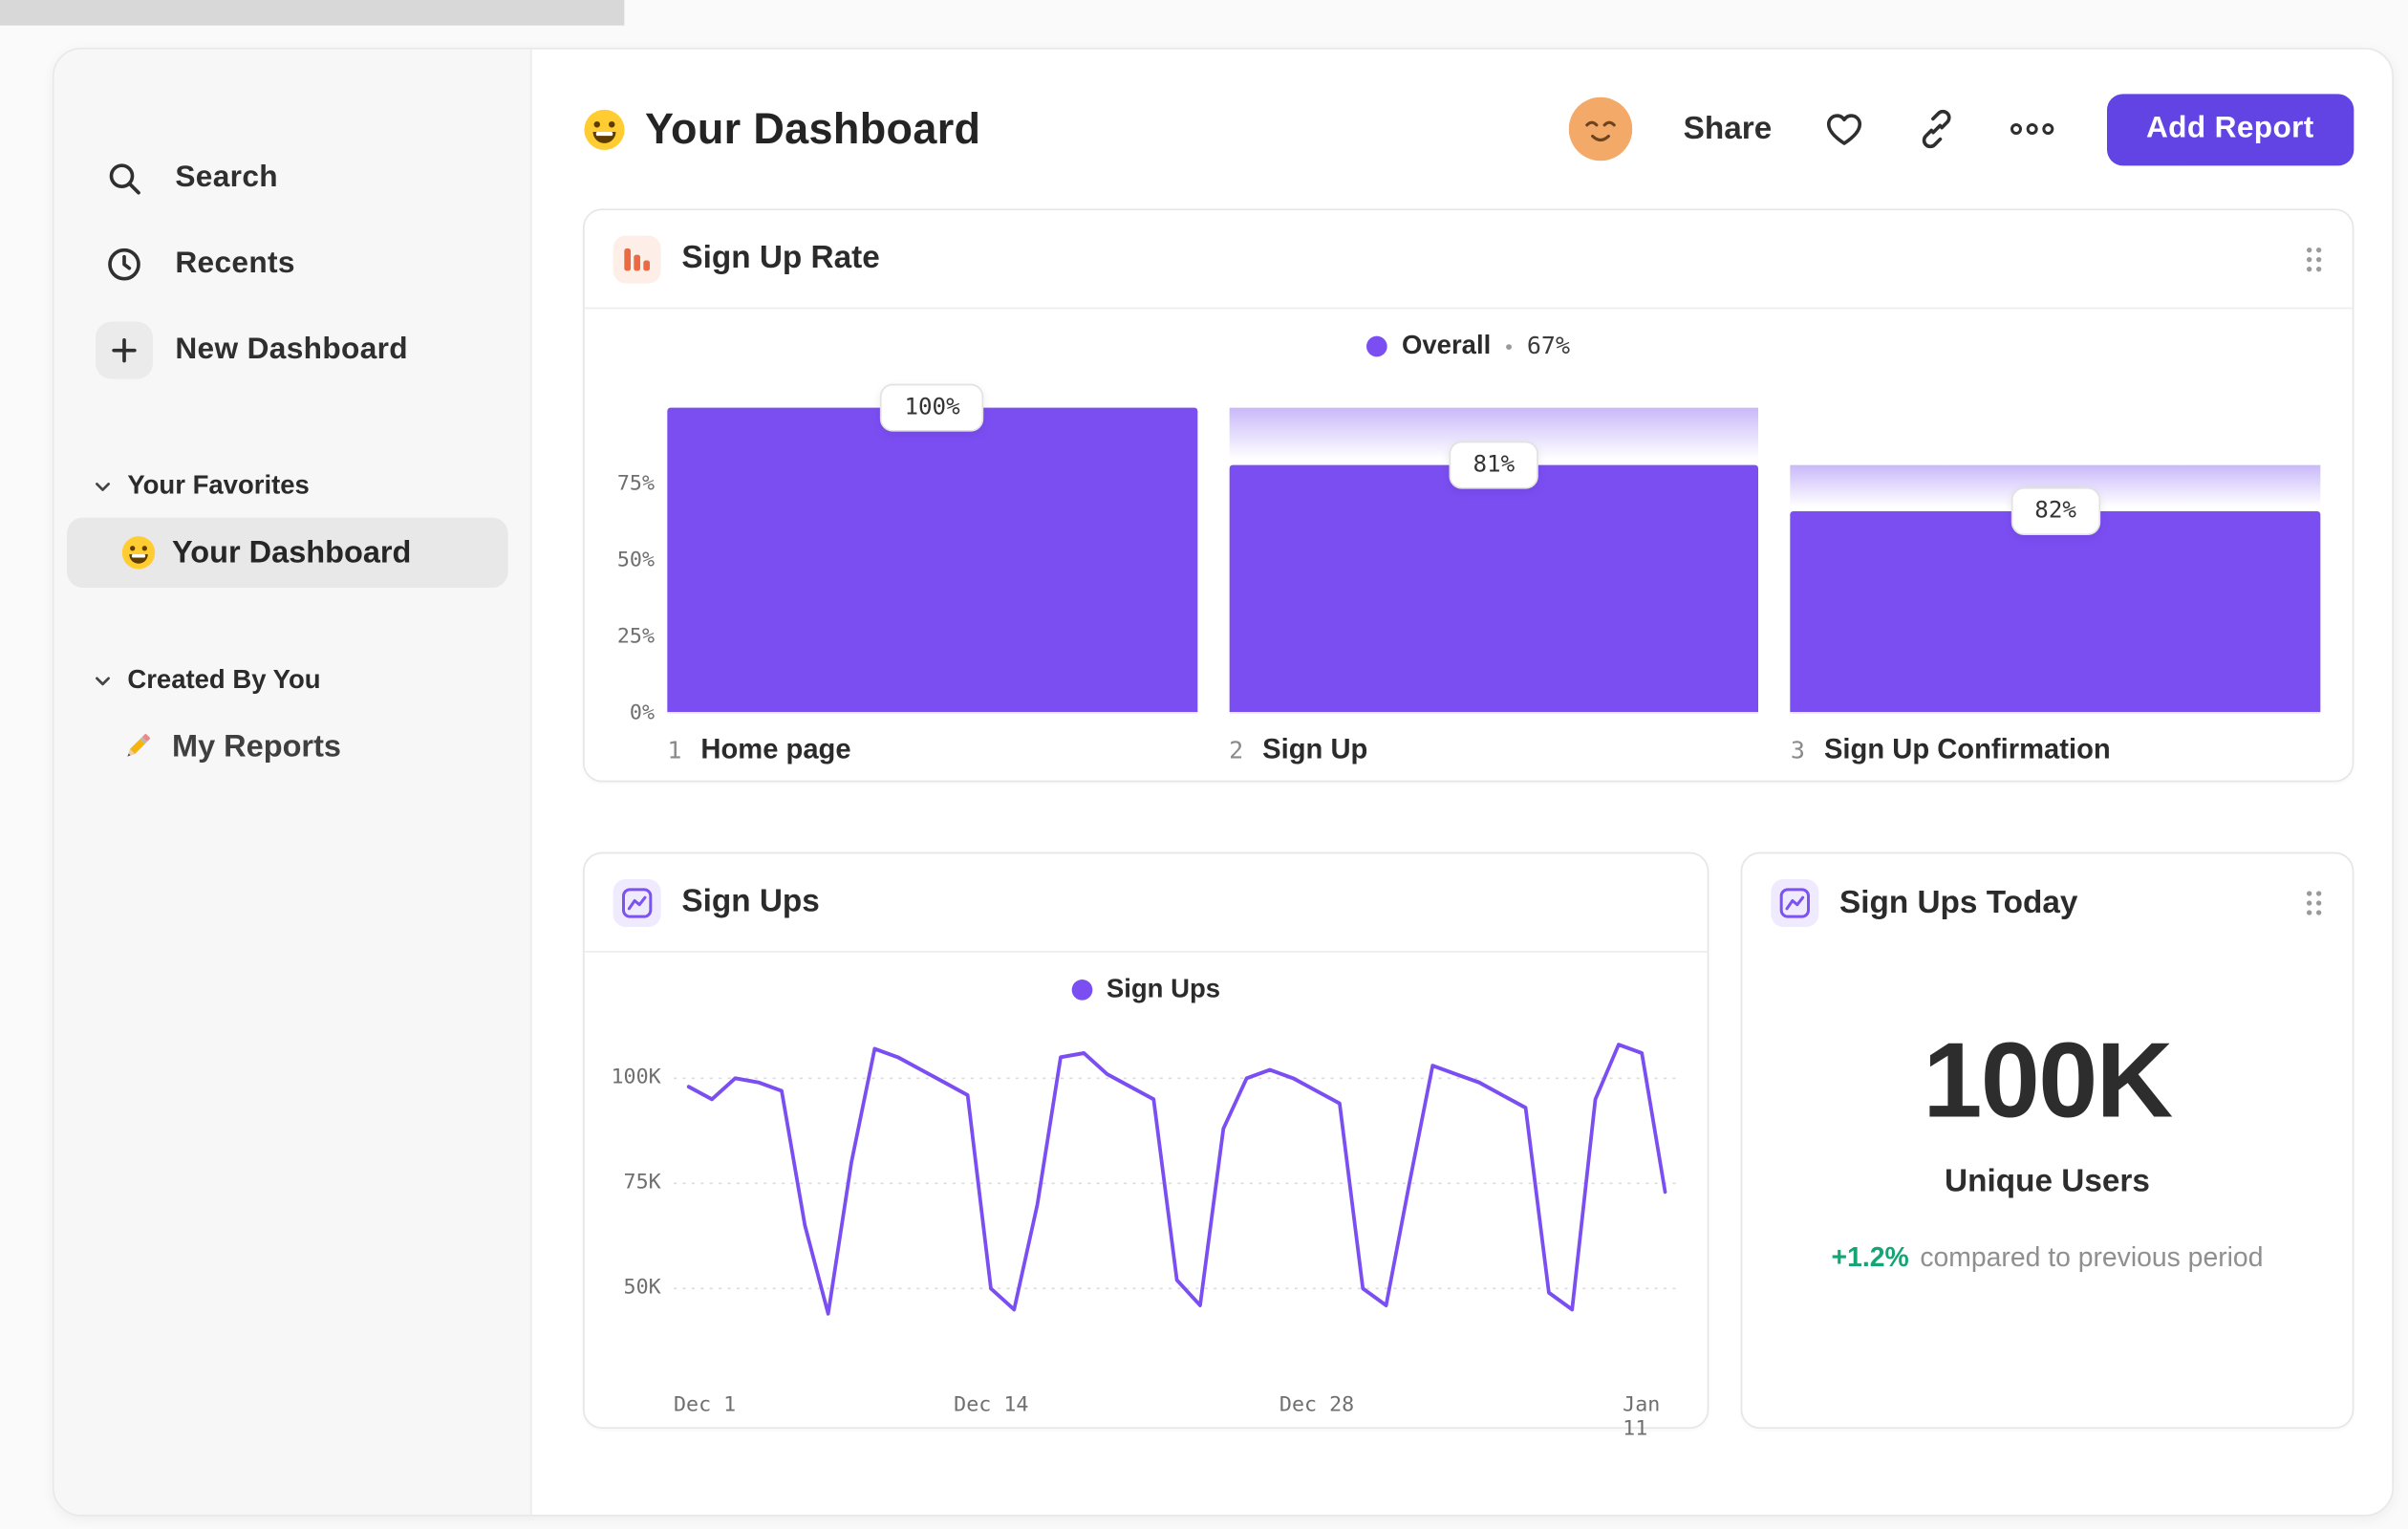 This screenshot has width=2408, height=1529. Describe the element at coordinates (1729, 129) in the screenshot. I see `share-button: Share` at that location.